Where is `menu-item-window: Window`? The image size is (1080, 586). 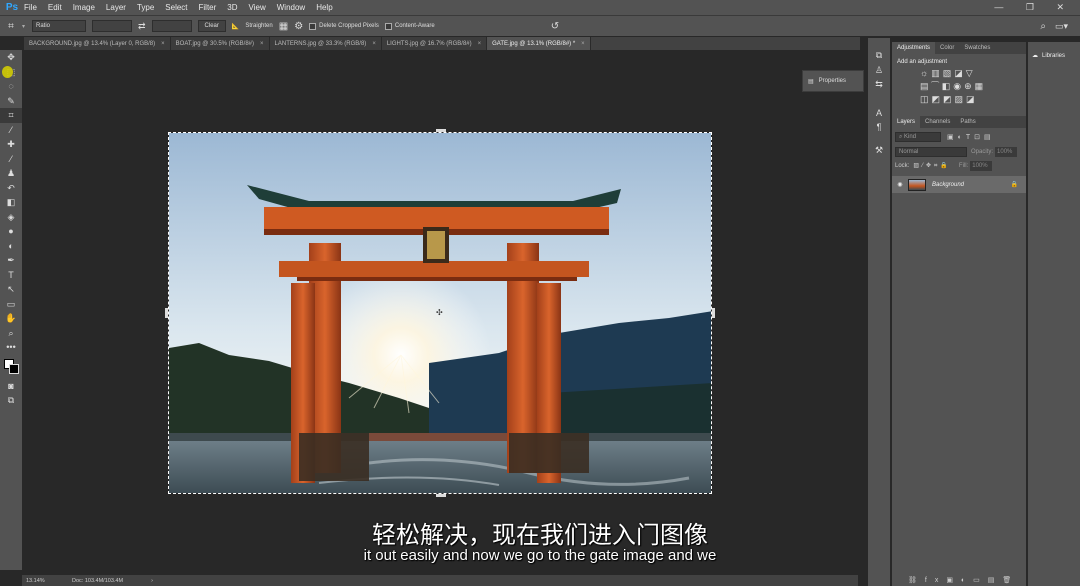
menu-item-window: Window is located at coordinates (291, 7).